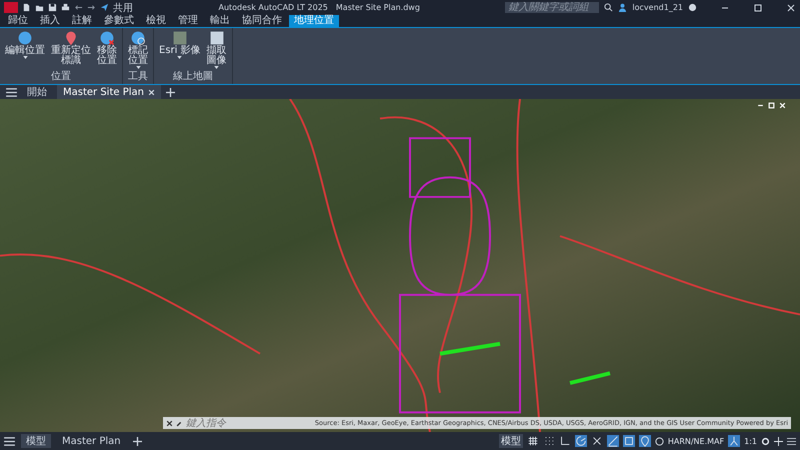  I want to click on document-tab: Master Site Plan, so click(109, 92).